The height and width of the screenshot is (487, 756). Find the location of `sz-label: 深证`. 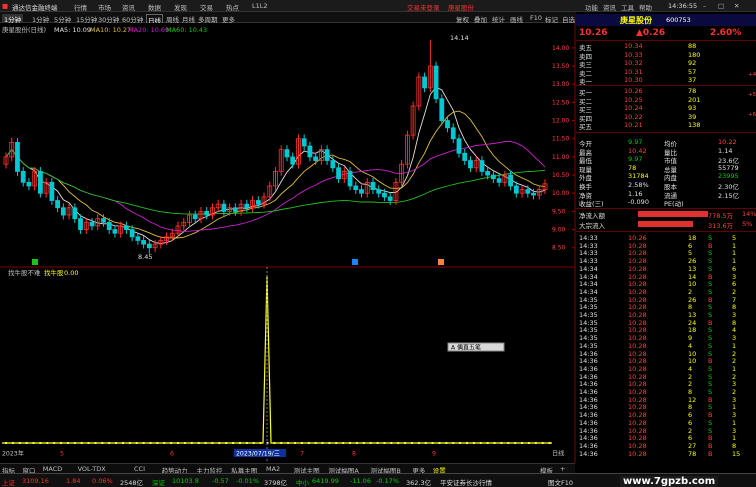

sz-label: 深证 is located at coordinates (158, 482).